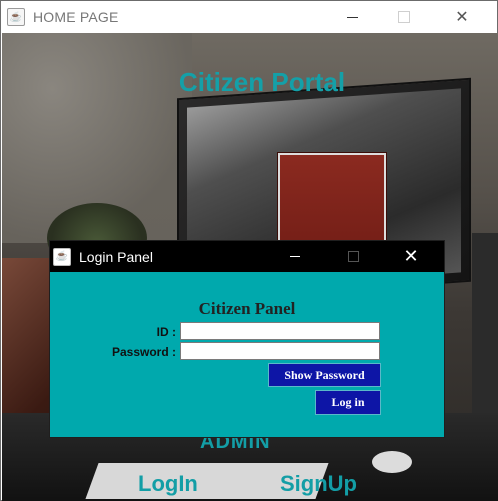  I want to click on mouse-graphic, so click(392, 462).